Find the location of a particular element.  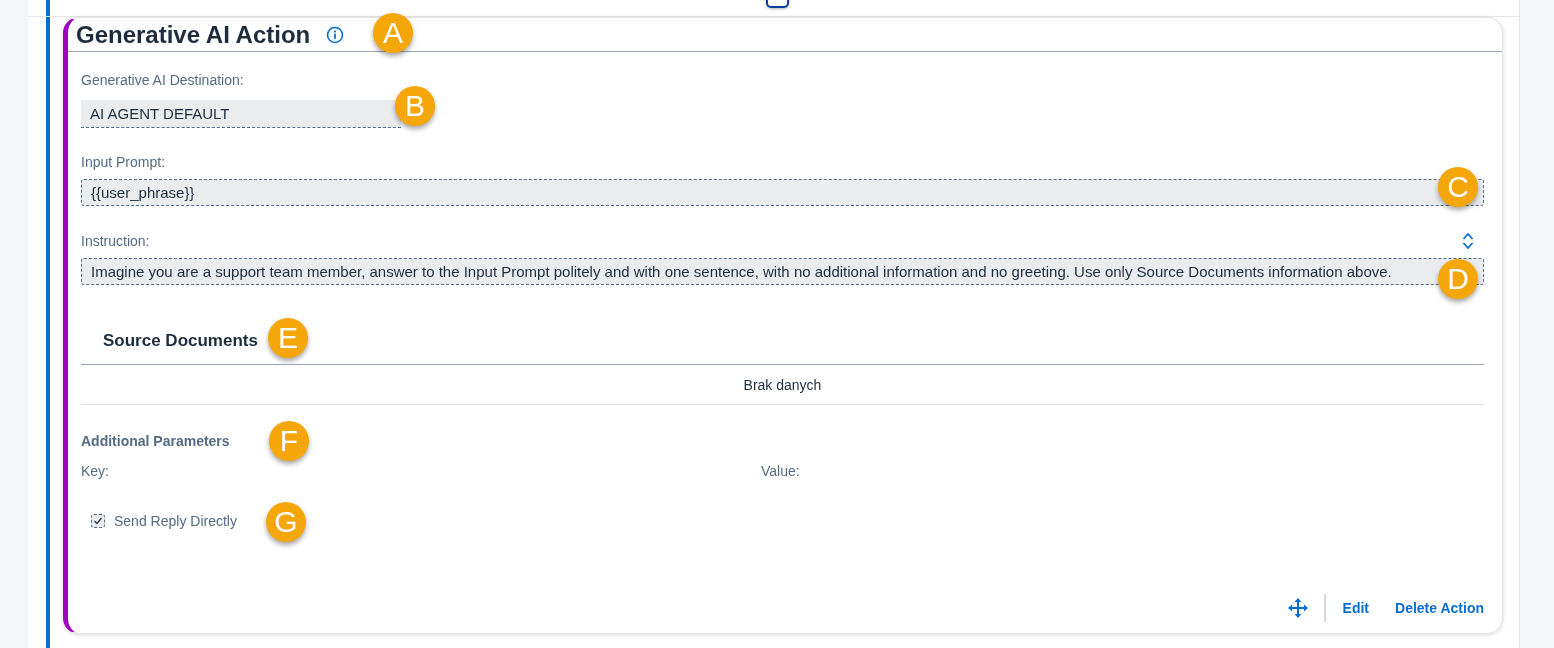

action-link: Delete Action is located at coordinates (1439, 608).